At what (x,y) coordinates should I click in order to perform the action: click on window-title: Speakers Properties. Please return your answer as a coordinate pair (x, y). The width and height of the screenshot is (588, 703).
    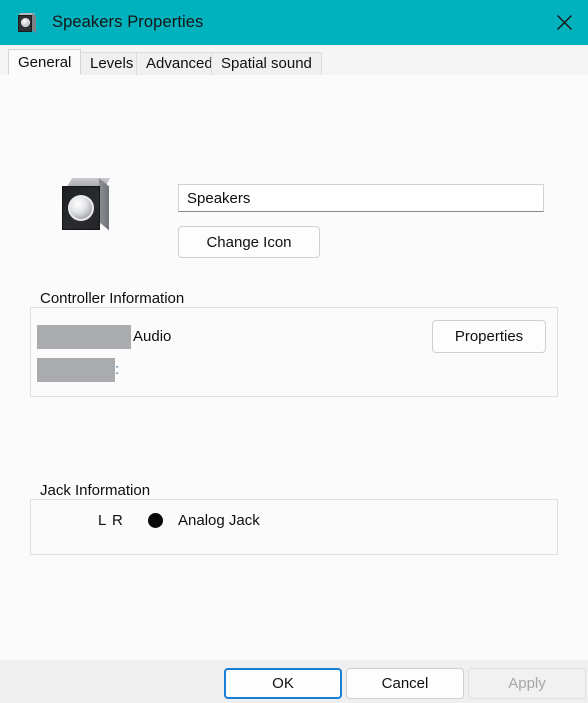
    Looking at the image, I should click on (128, 22).